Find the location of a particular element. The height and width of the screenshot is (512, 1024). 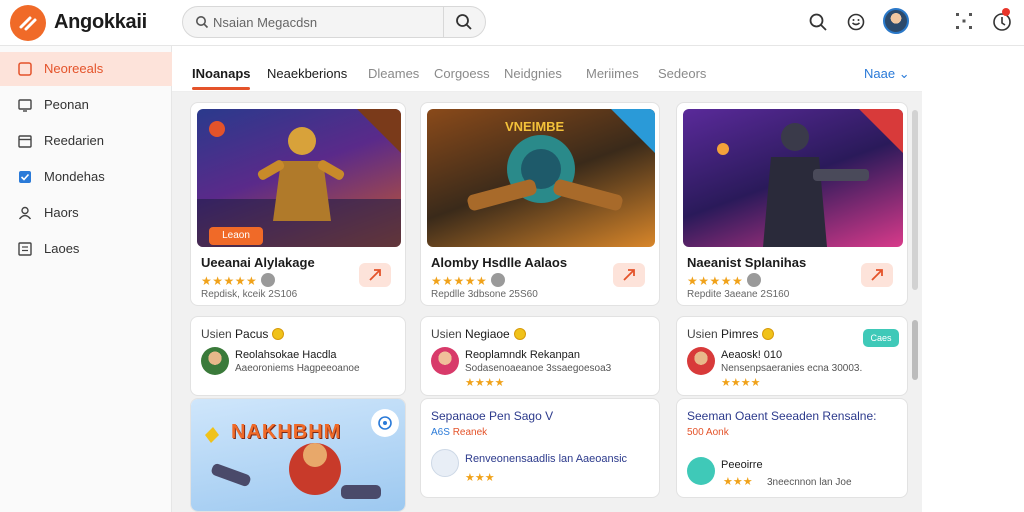

game-title: Naeanist Splanihas is located at coordinates (747, 262).